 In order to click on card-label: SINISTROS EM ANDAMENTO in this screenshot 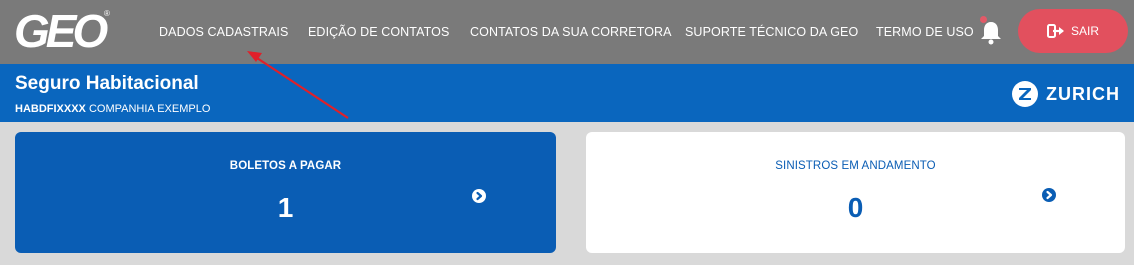, I will do `click(855, 166)`.